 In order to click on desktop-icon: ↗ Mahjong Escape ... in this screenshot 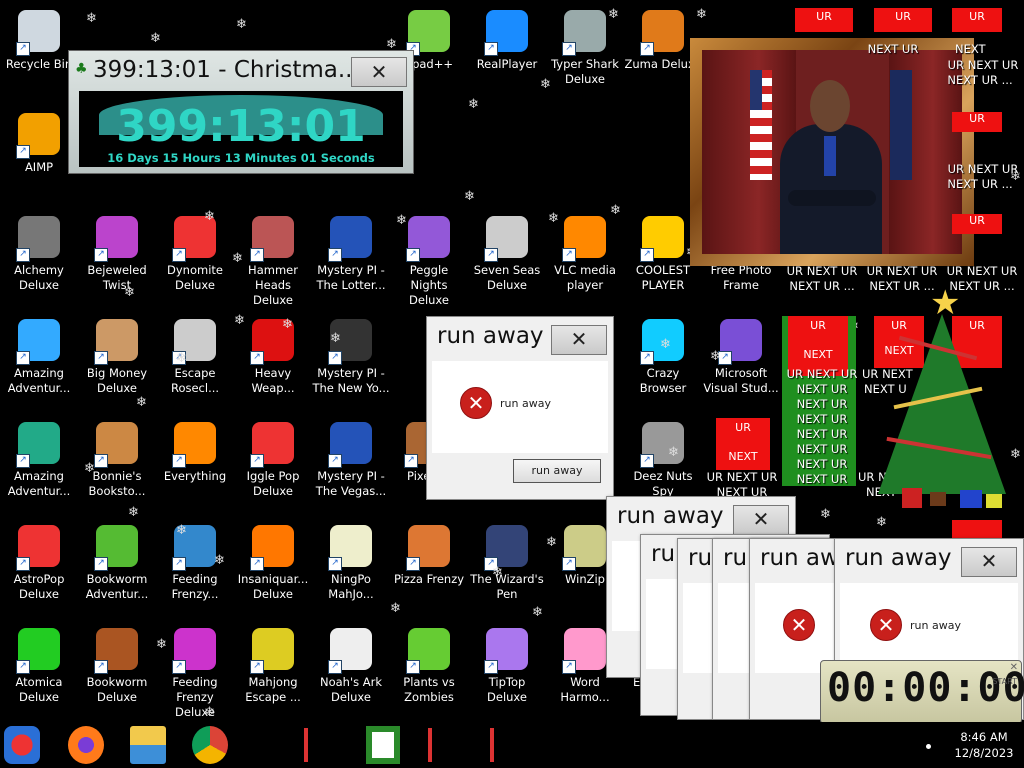, I will do `click(273, 669)`.